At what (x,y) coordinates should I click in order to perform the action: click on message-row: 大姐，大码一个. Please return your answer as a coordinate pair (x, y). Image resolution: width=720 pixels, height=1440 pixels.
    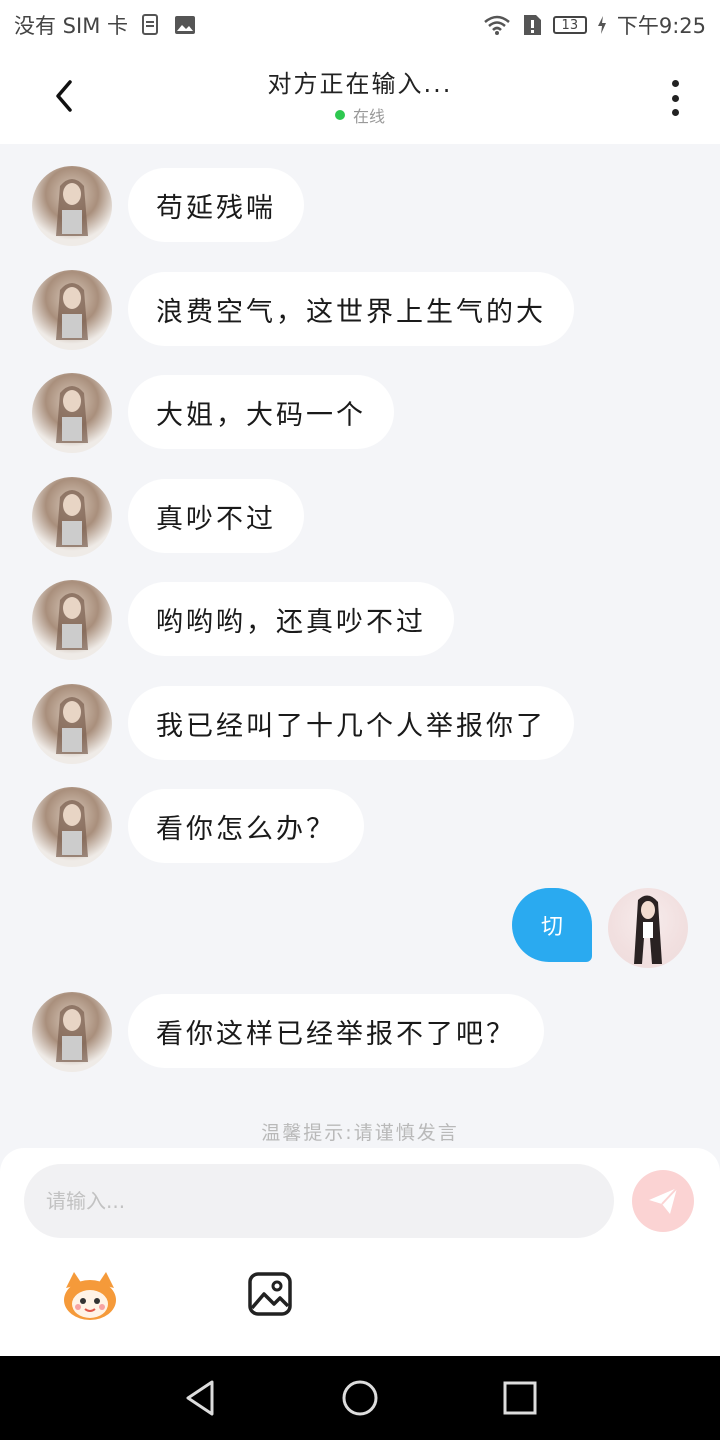
    Looking at the image, I should click on (360, 413).